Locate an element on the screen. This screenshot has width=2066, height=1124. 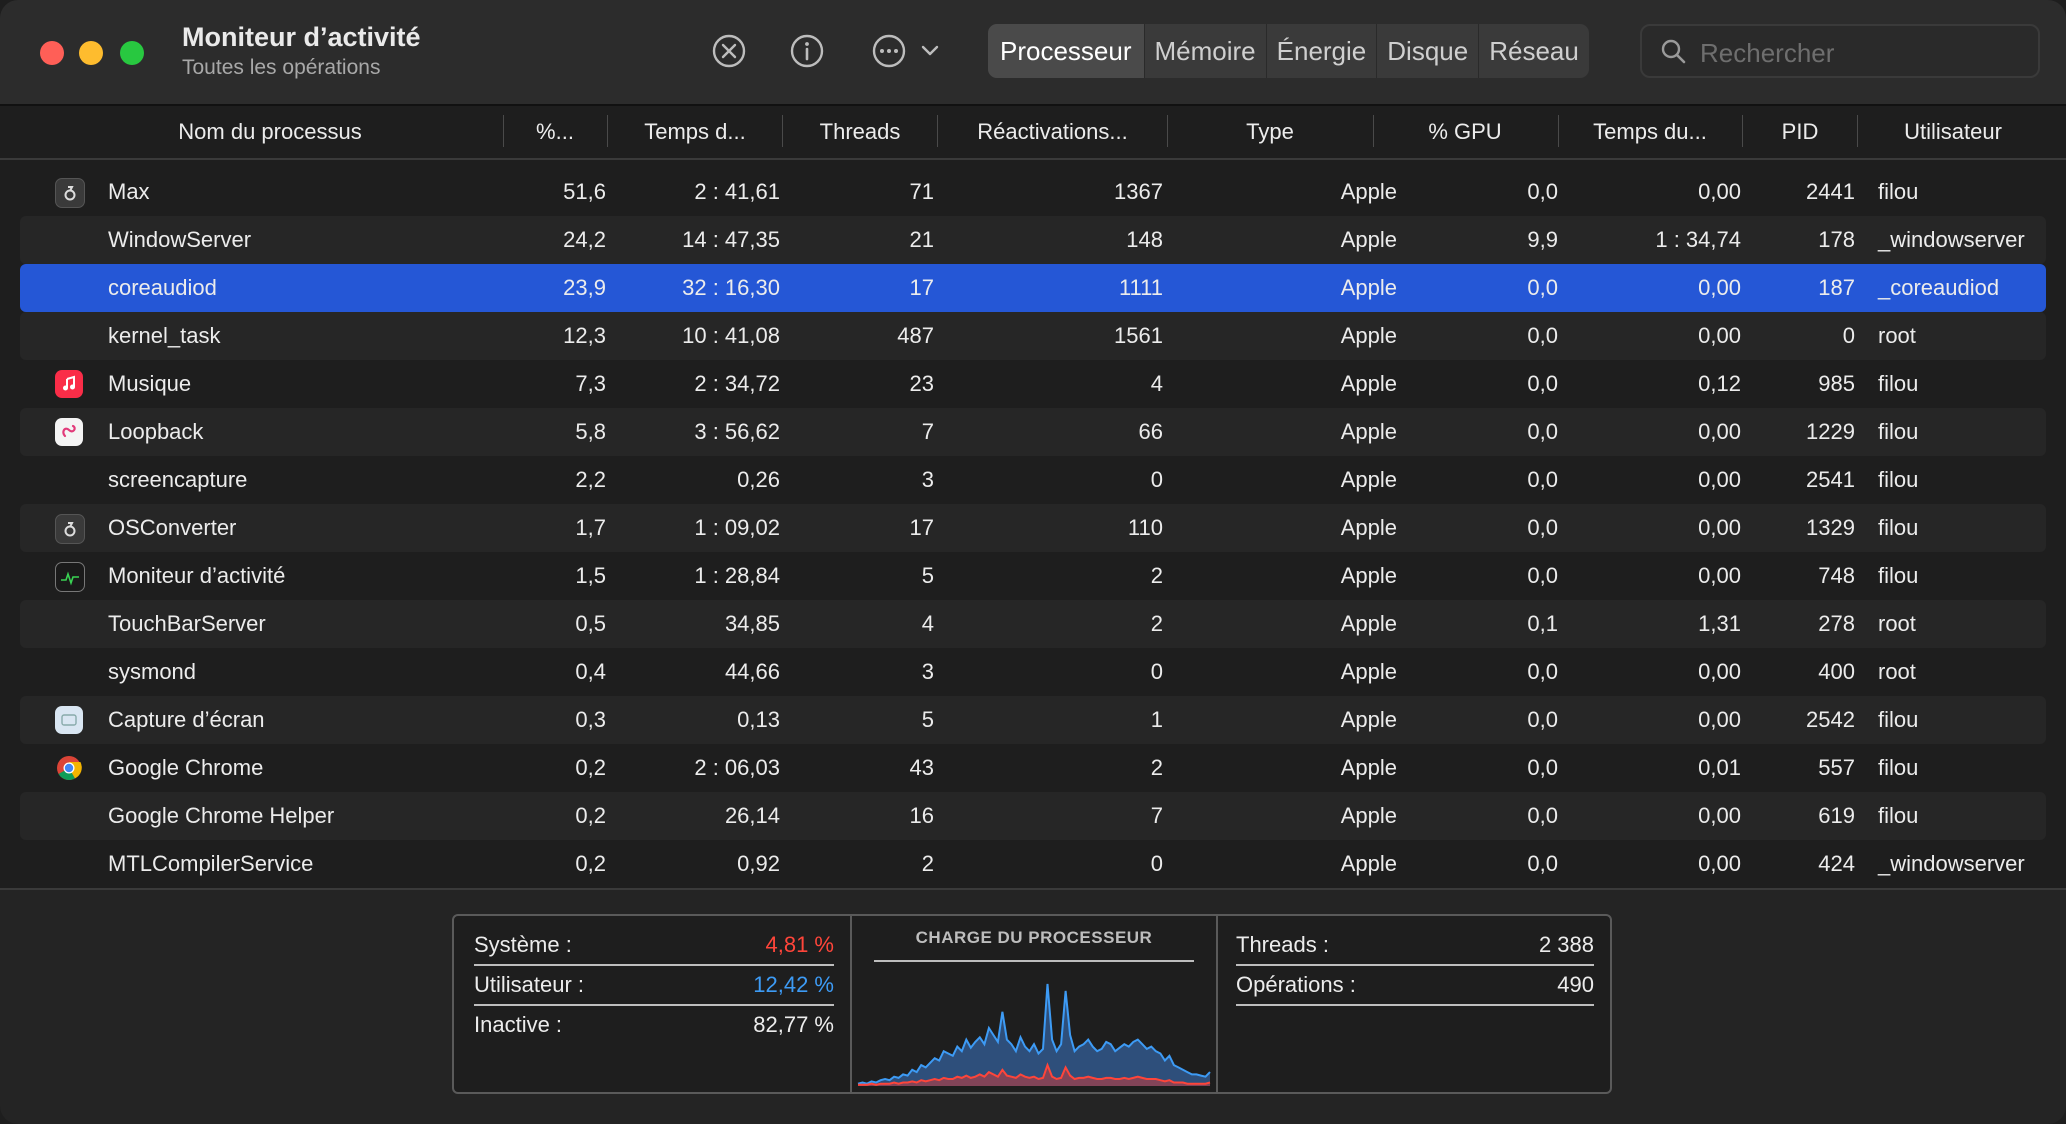
window-title: Moniteur d’activité is located at coordinates (301, 37).